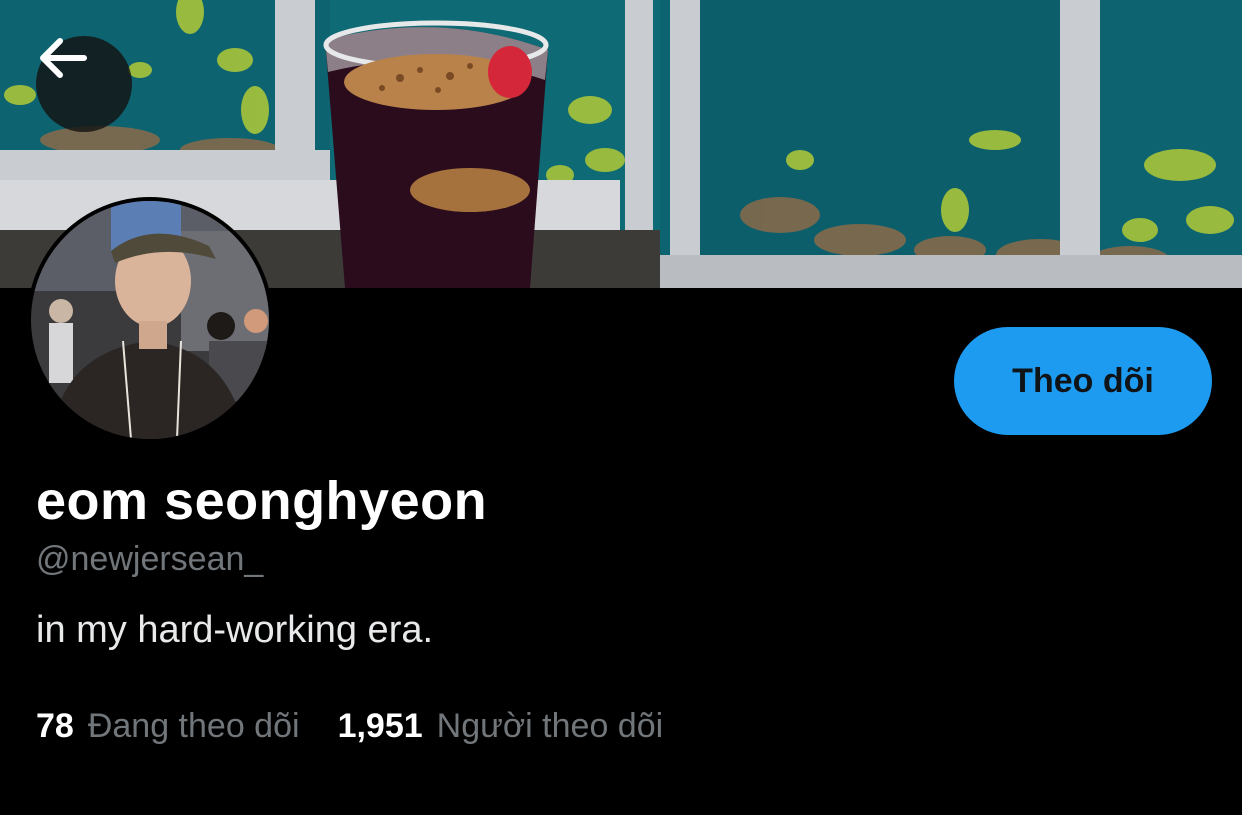  I want to click on profile-bio: in my hard-working era., so click(235, 630).